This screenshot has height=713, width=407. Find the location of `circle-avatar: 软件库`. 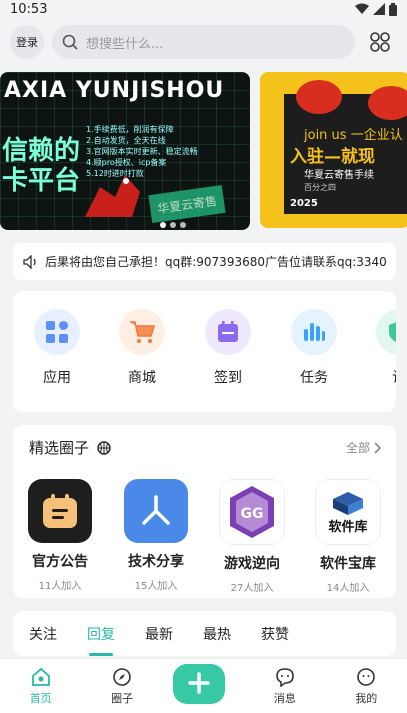

circle-avatar: 软件库 is located at coordinates (348, 512).